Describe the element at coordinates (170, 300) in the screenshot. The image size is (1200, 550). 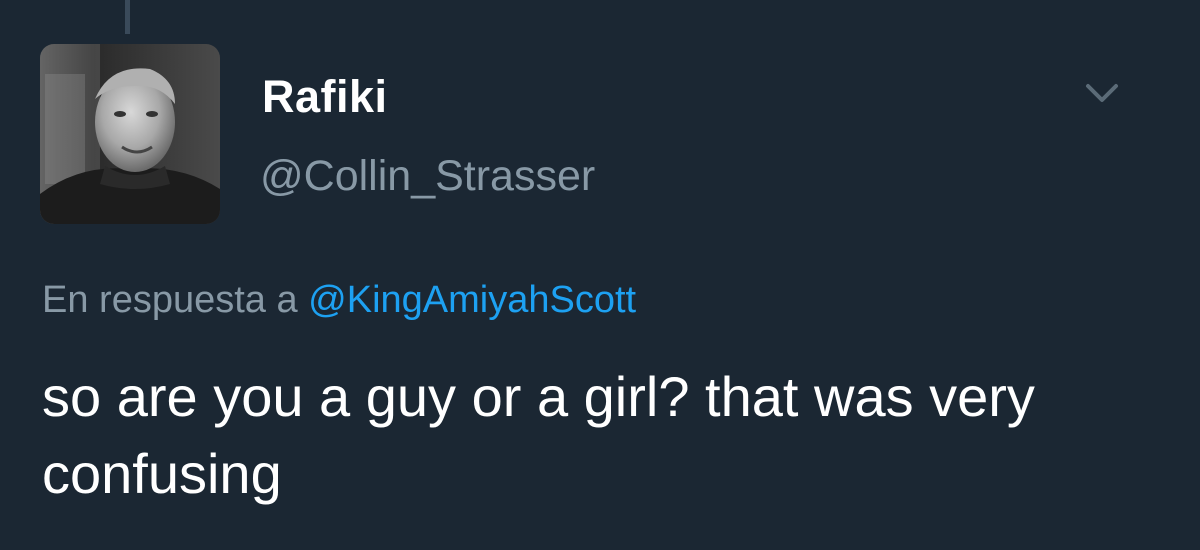
I see `reply-prefix-label: En respuesta a` at that location.